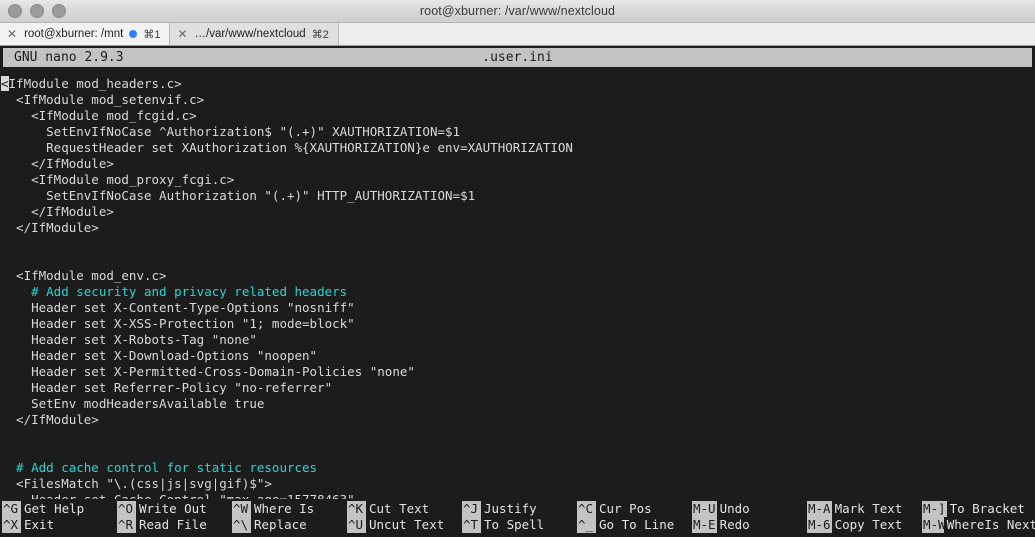 This screenshot has width=1035, height=537. Describe the element at coordinates (399, 508) in the screenshot. I see `shortcut-label: Cut Text` at that location.